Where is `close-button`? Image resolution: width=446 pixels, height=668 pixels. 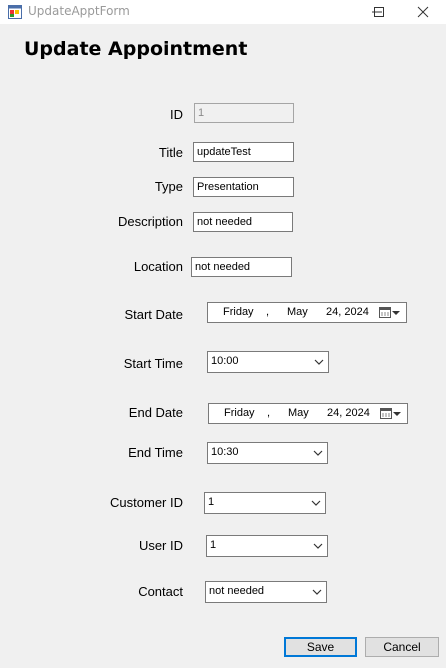
close-button is located at coordinates (423, 12).